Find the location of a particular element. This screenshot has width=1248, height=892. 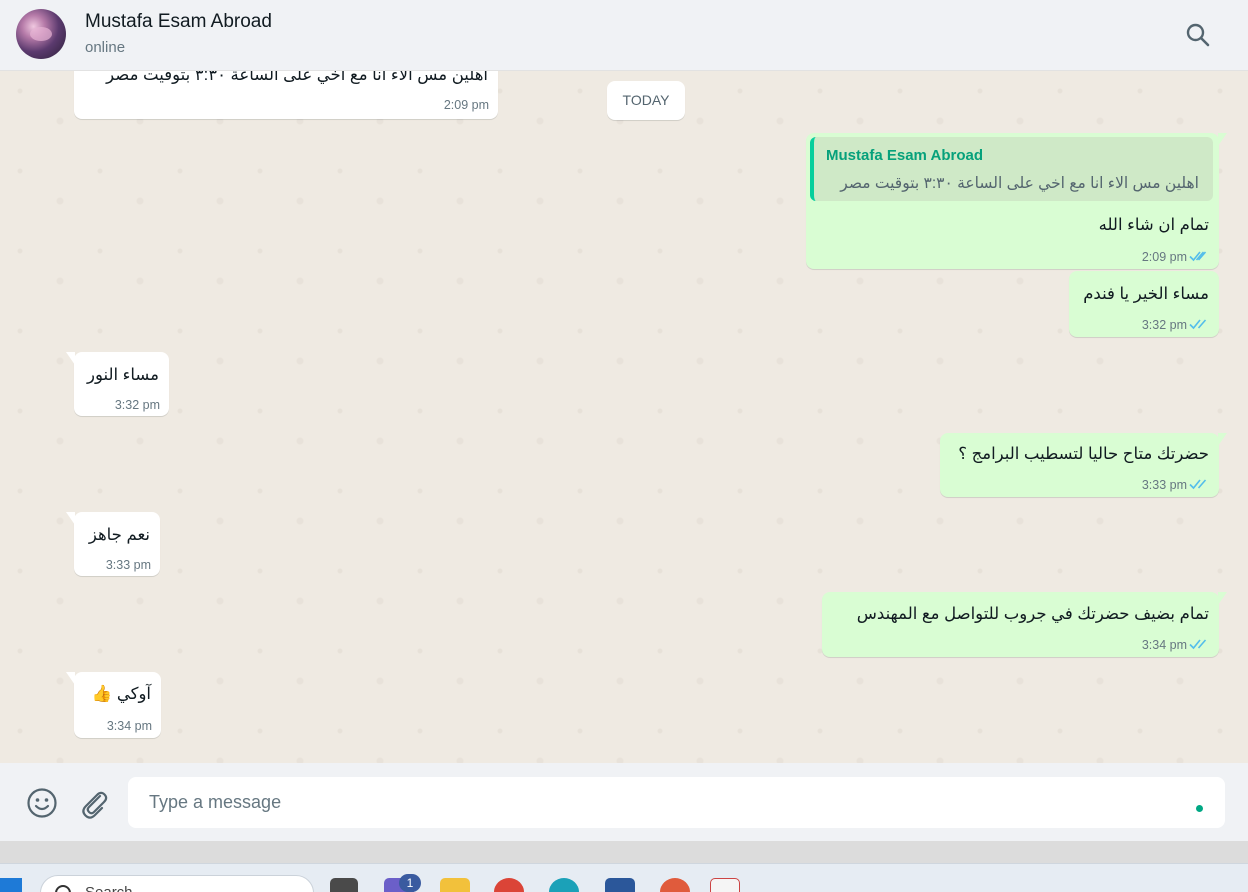

app-icon is located at coordinates (725, 885).